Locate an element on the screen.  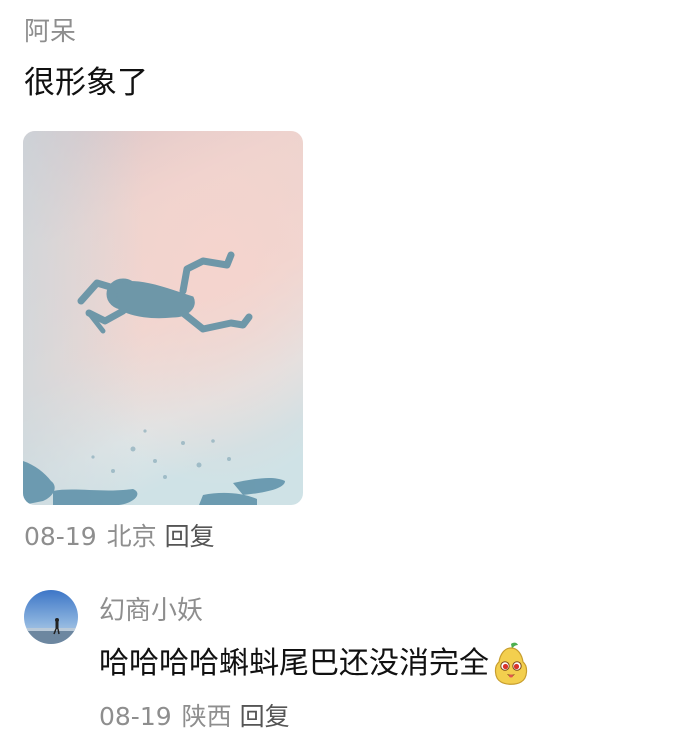
reply-meta: 08-19 陕西 回复 is located at coordinates (194, 717).